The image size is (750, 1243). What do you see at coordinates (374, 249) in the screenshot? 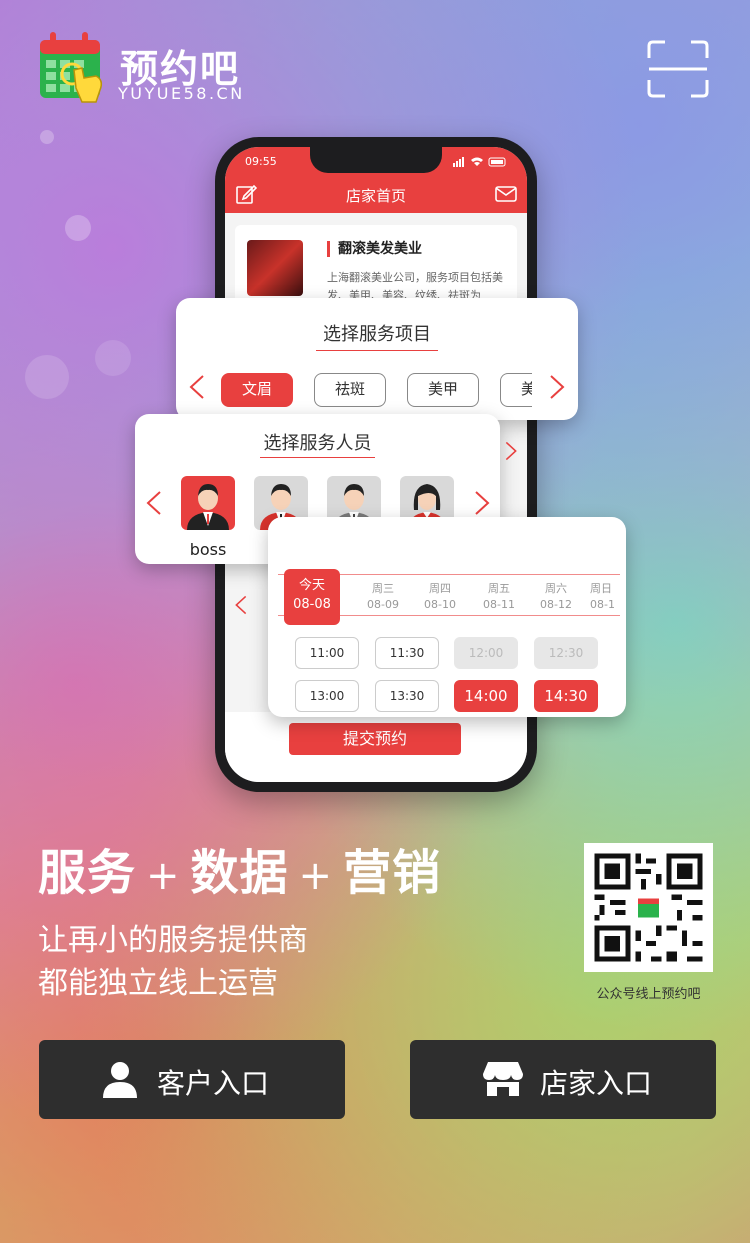
I see `shop-name: 翻滚美发美业` at bounding box center [374, 249].